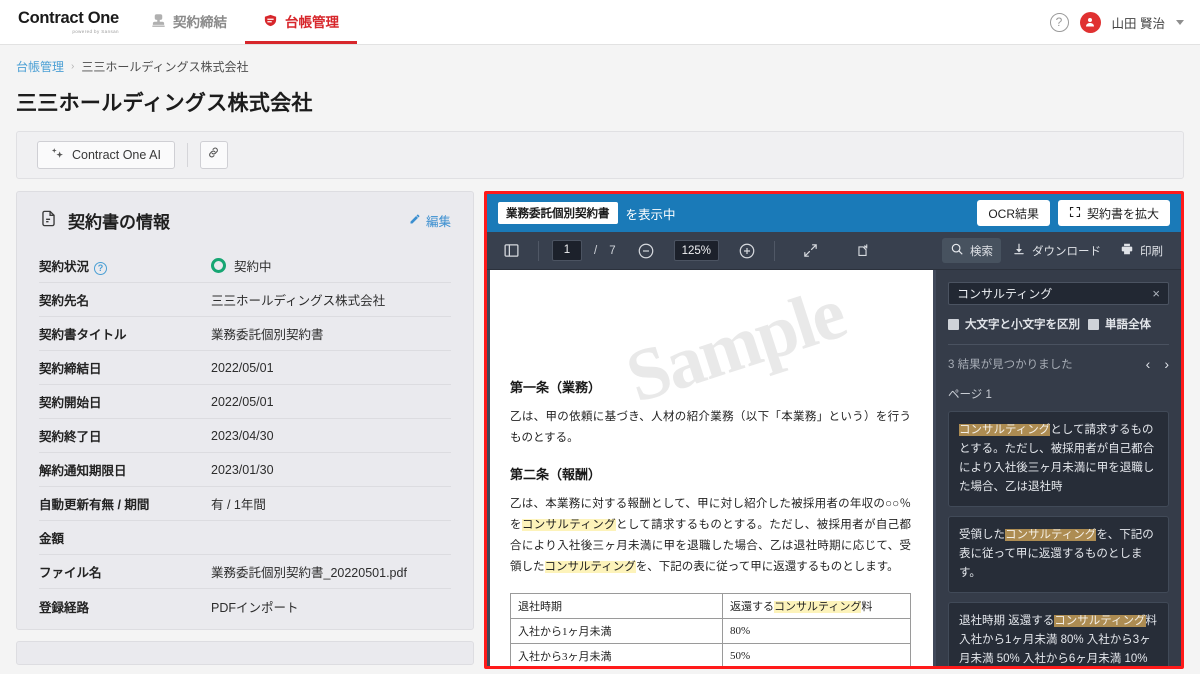 The width and height of the screenshot is (1200, 674). I want to click on sparkle-icon, so click(57, 155).